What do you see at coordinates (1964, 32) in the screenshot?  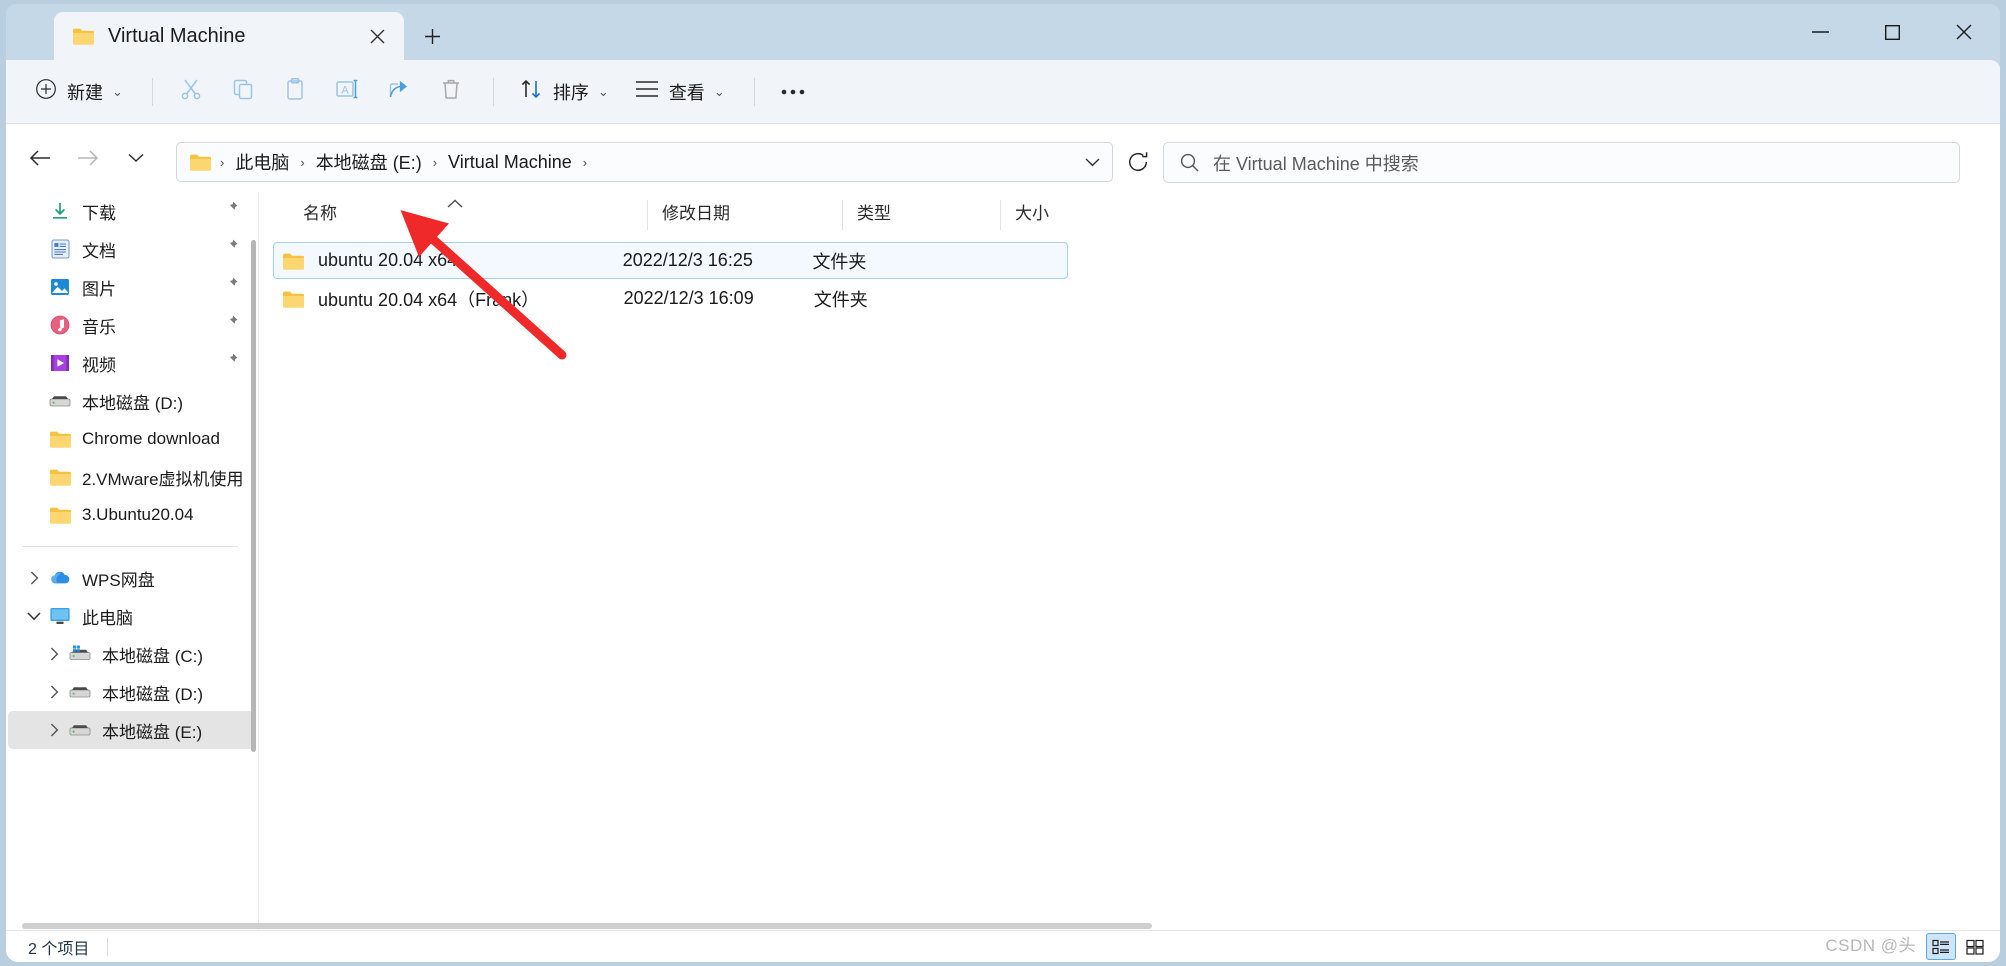 I see `close-window-button` at bounding box center [1964, 32].